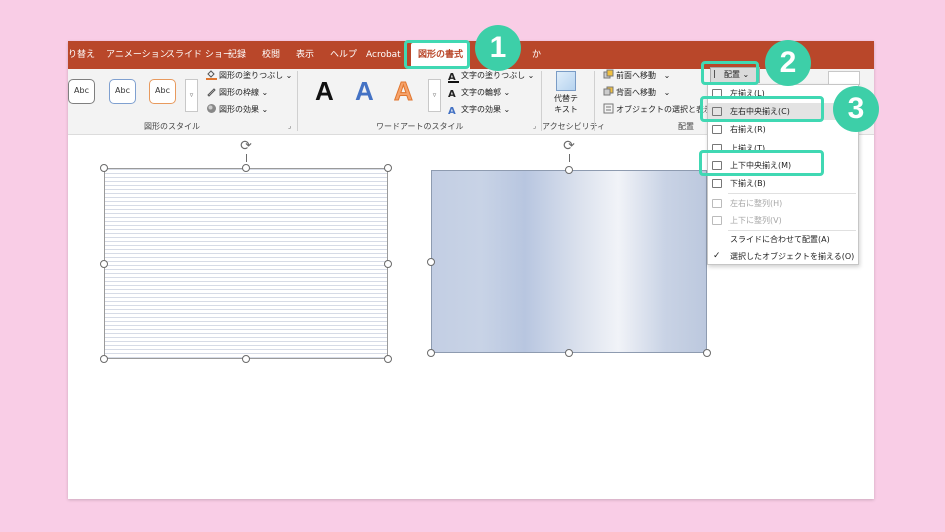 This screenshot has width=945, height=532. I want to click on shape-fill-button: 図形の塗りつぶし ⌄, so click(249, 76).